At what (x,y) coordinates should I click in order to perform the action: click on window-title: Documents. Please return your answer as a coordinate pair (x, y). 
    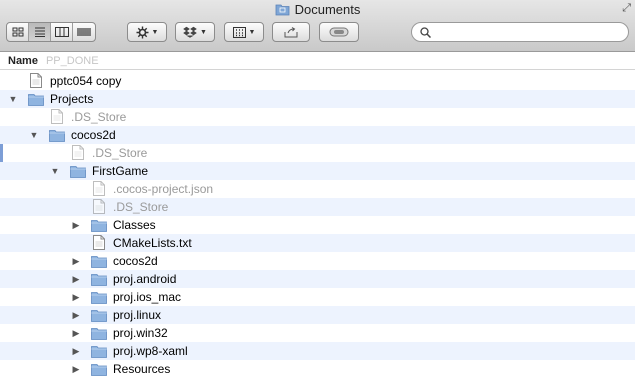
    Looking at the image, I should click on (327, 9).